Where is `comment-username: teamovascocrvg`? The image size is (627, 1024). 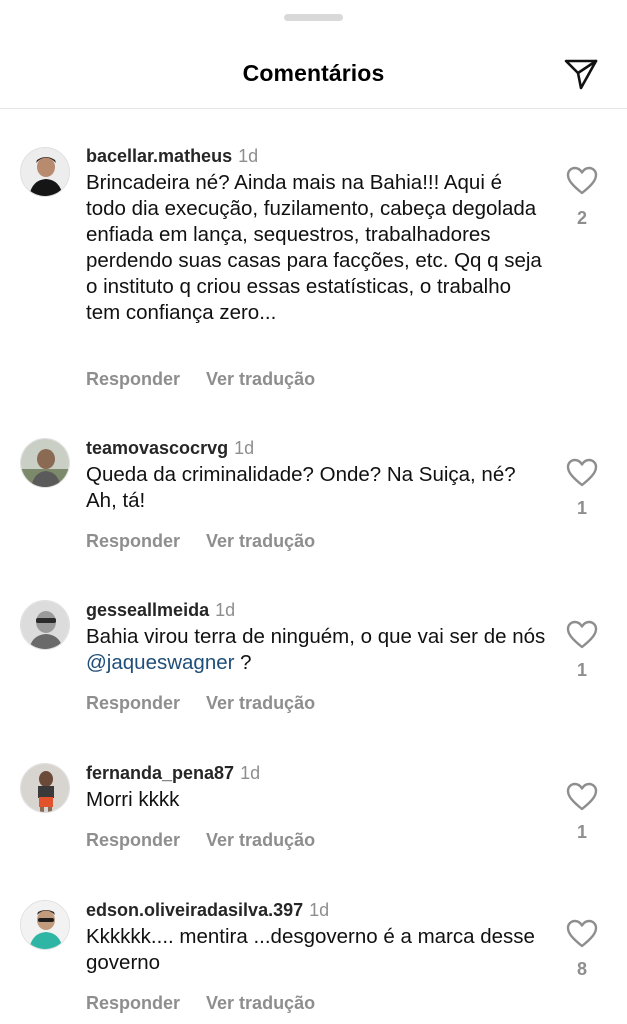 comment-username: teamovascocrvg is located at coordinates (157, 448).